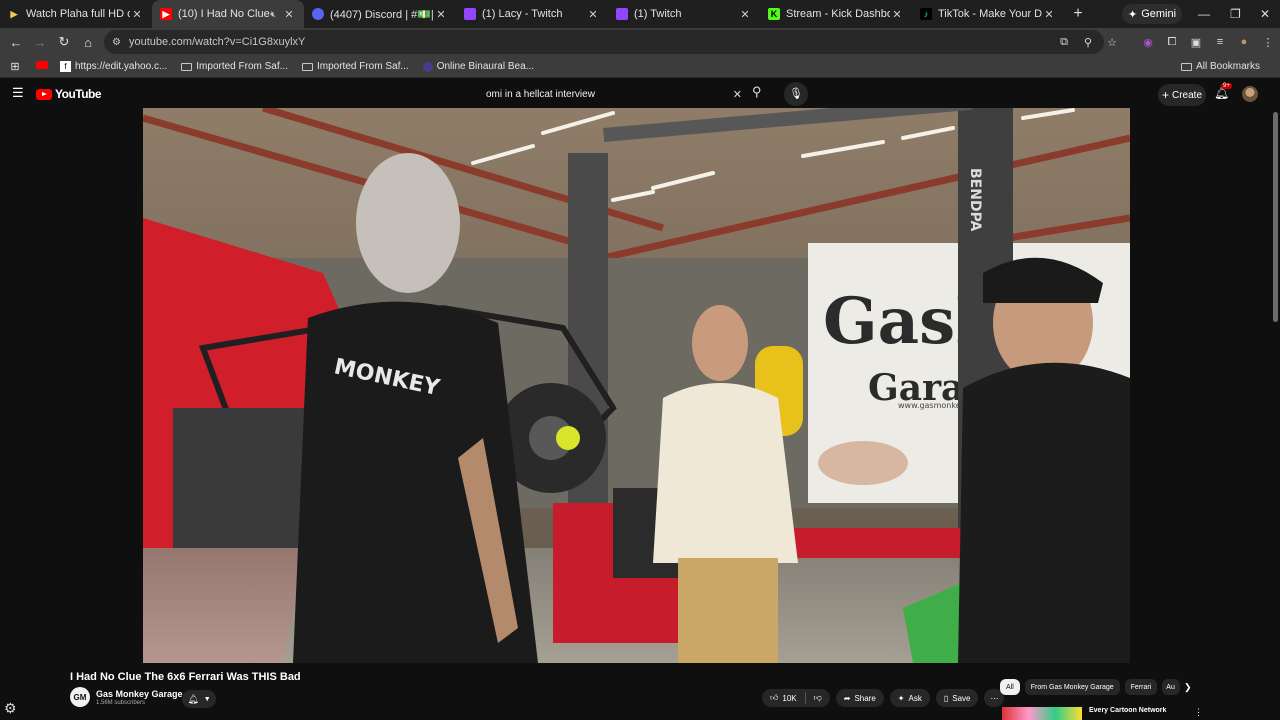 Image resolution: width=1280 pixels, height=720 pixels. I want to click on twitch-icon, so click(470, 14).